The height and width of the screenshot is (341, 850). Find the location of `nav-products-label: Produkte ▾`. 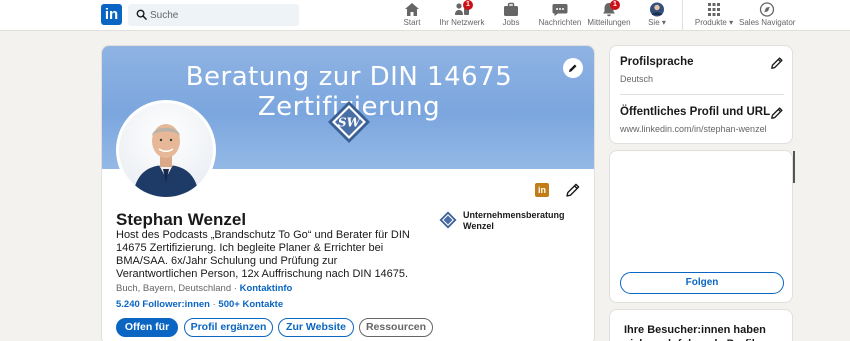

nav-products-label: Produkte ▾ is located at coordinates (714, 22).